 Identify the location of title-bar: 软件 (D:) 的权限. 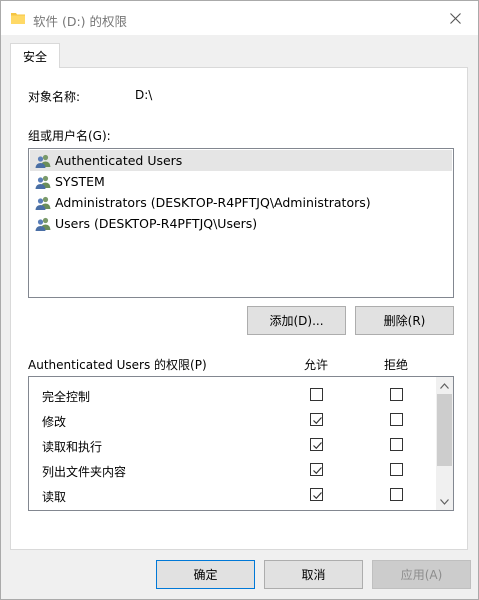
(239, 18).